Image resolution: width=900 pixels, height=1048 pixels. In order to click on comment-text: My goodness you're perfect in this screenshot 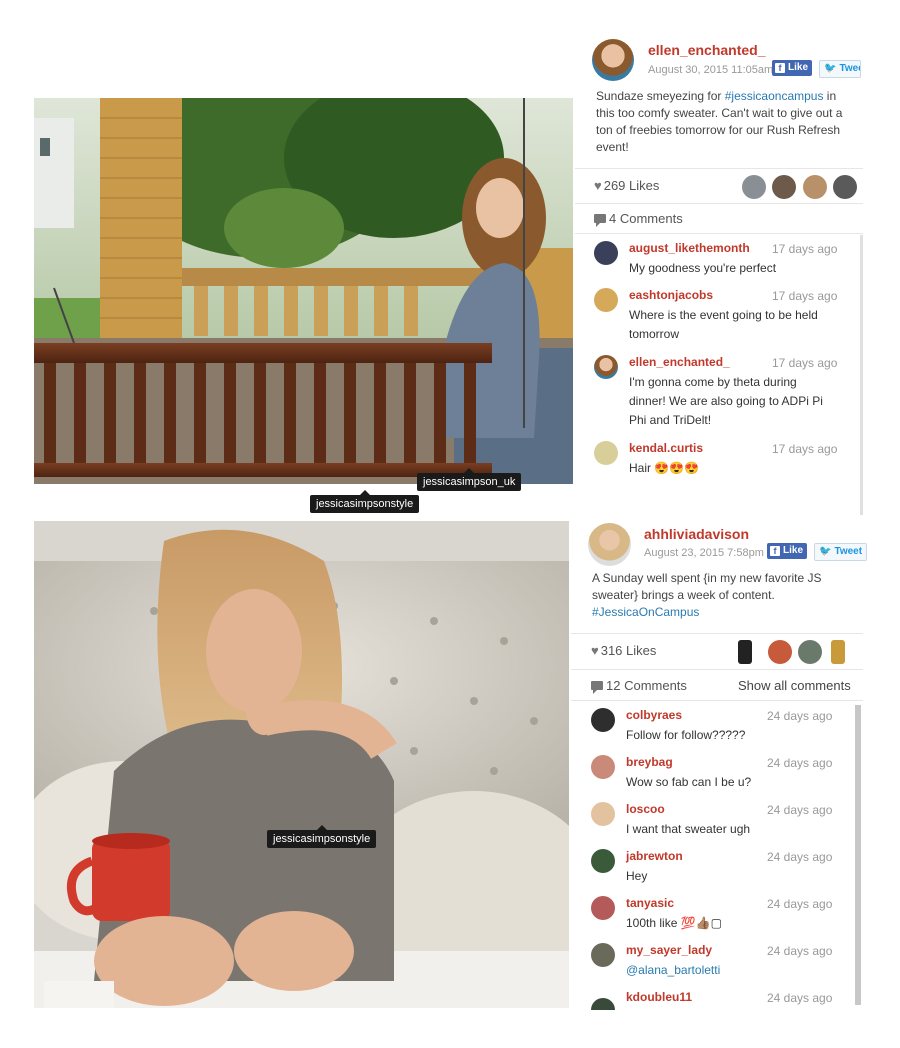, I will do `click(703, 268)`.